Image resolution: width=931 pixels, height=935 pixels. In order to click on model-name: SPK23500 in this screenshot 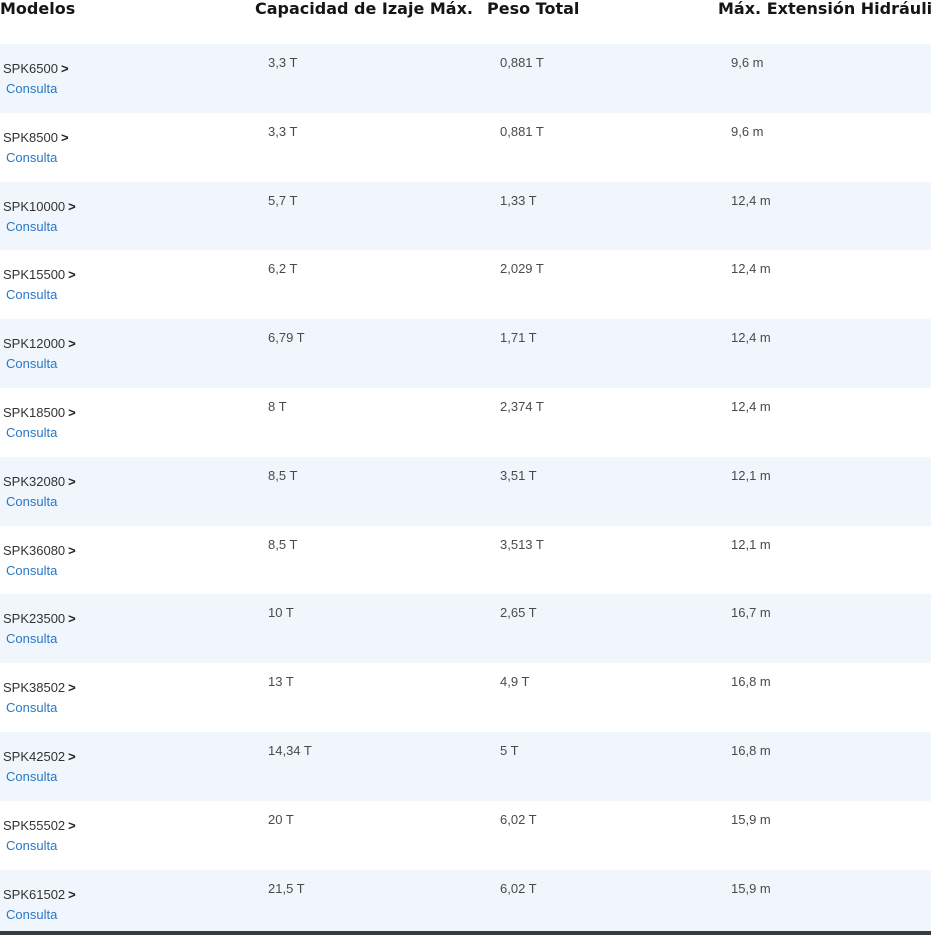, I will do `click(34, 619)`.